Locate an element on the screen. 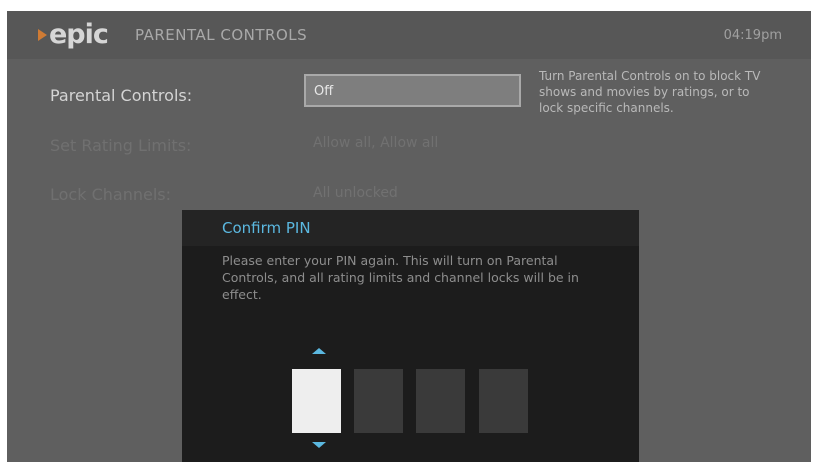  parental-controls-select: Off is located at coordinates (412, 90).